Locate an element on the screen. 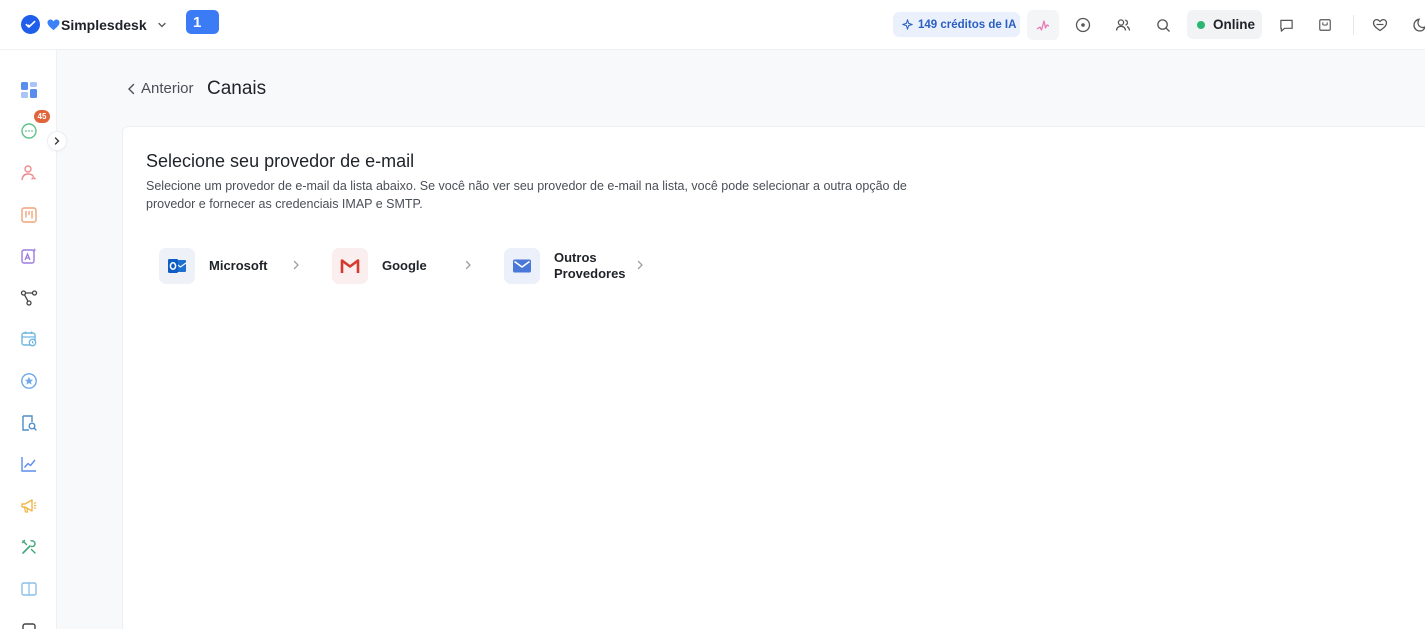 The image size is (1425, 629). sidebar-expand-button is located at coordinates (57, 141).